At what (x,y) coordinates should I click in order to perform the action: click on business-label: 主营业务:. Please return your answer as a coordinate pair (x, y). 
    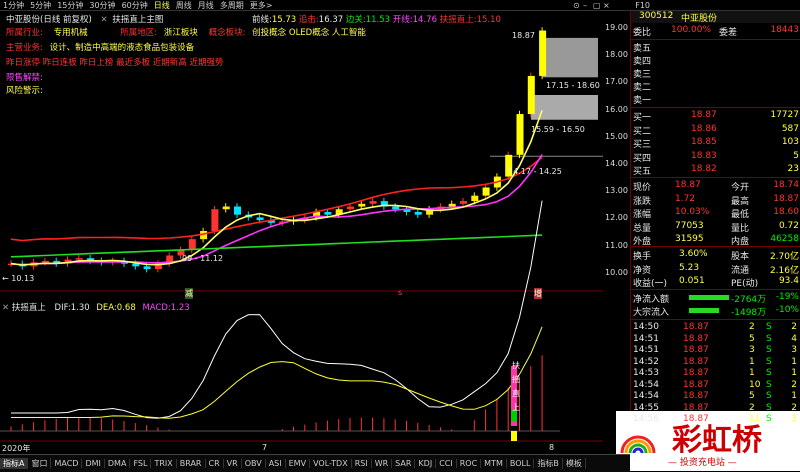
    Looking at the image, I should click on (24, 48).